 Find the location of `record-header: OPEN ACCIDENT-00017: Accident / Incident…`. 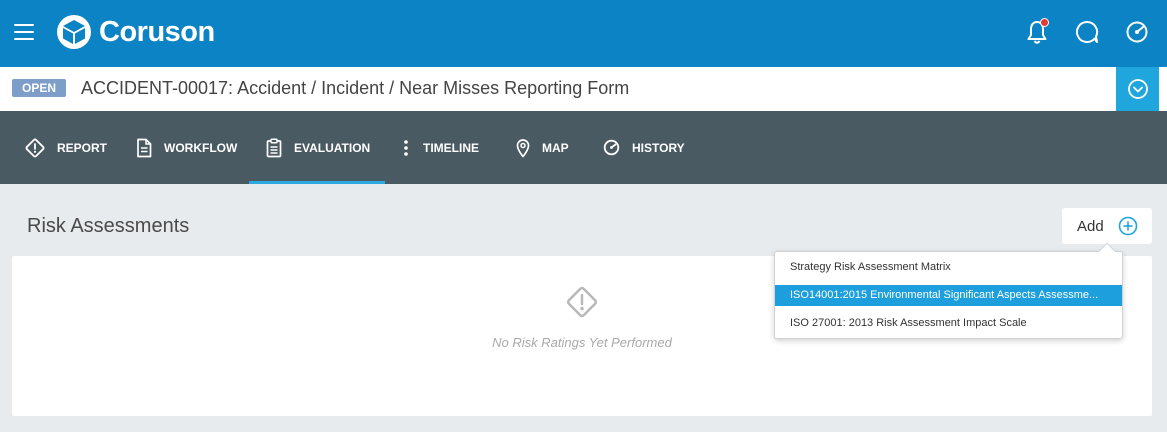

record-header: OPEN ACCIDENT-00017: Accident / Incident… is located at coordinates (583, 89).